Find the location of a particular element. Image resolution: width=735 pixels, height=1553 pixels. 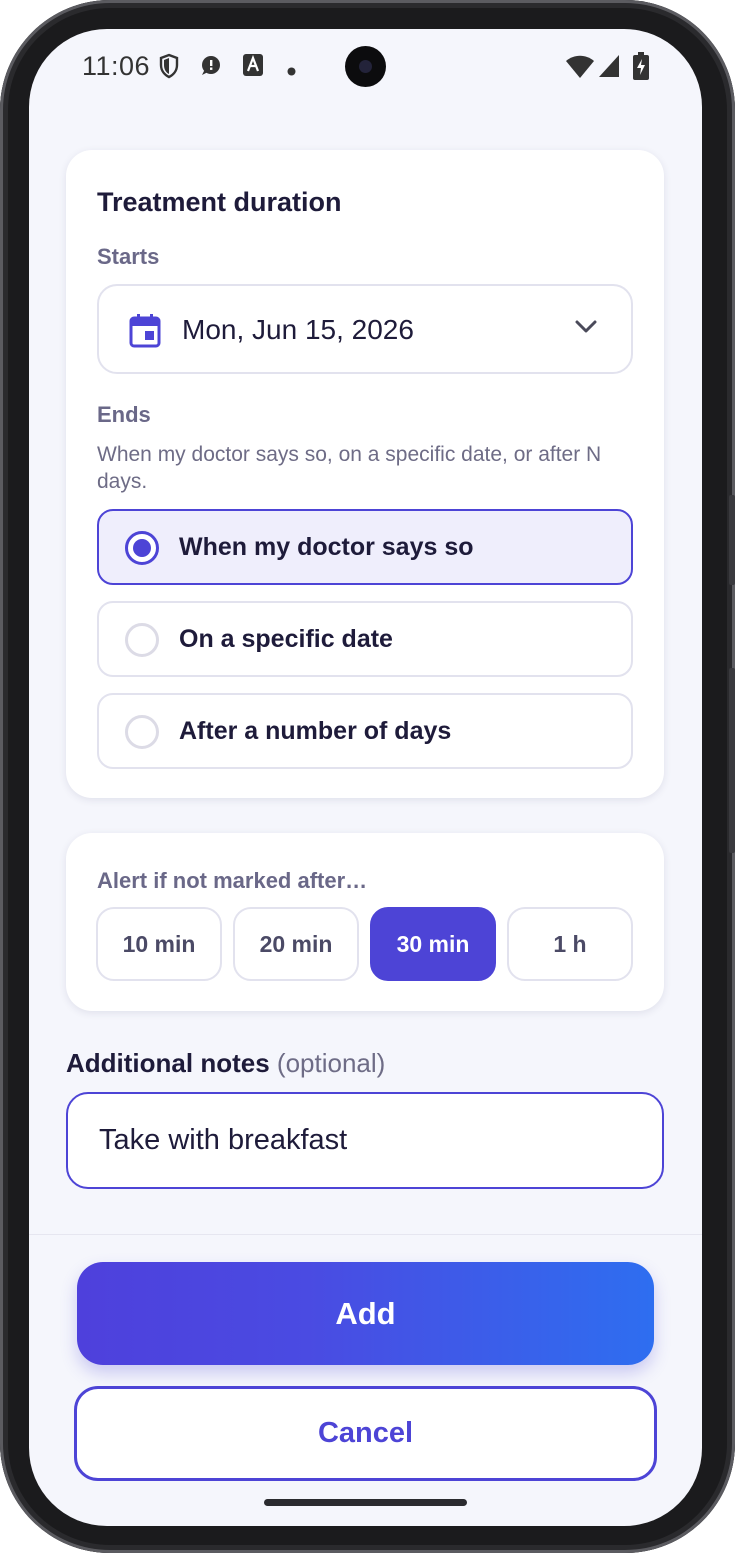

front-camera is located at coordinates (365, 66).